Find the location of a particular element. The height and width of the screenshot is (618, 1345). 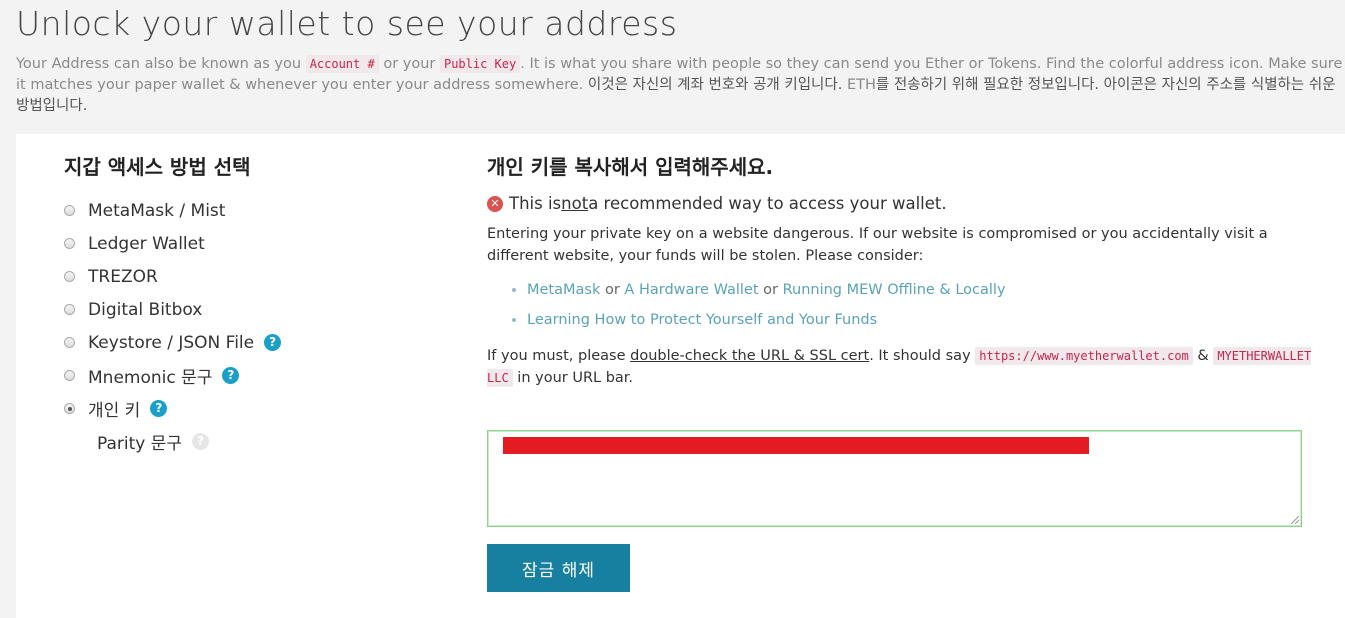

url-code: https://www.myetherwallet.com is located at coordinates (1084, 356).